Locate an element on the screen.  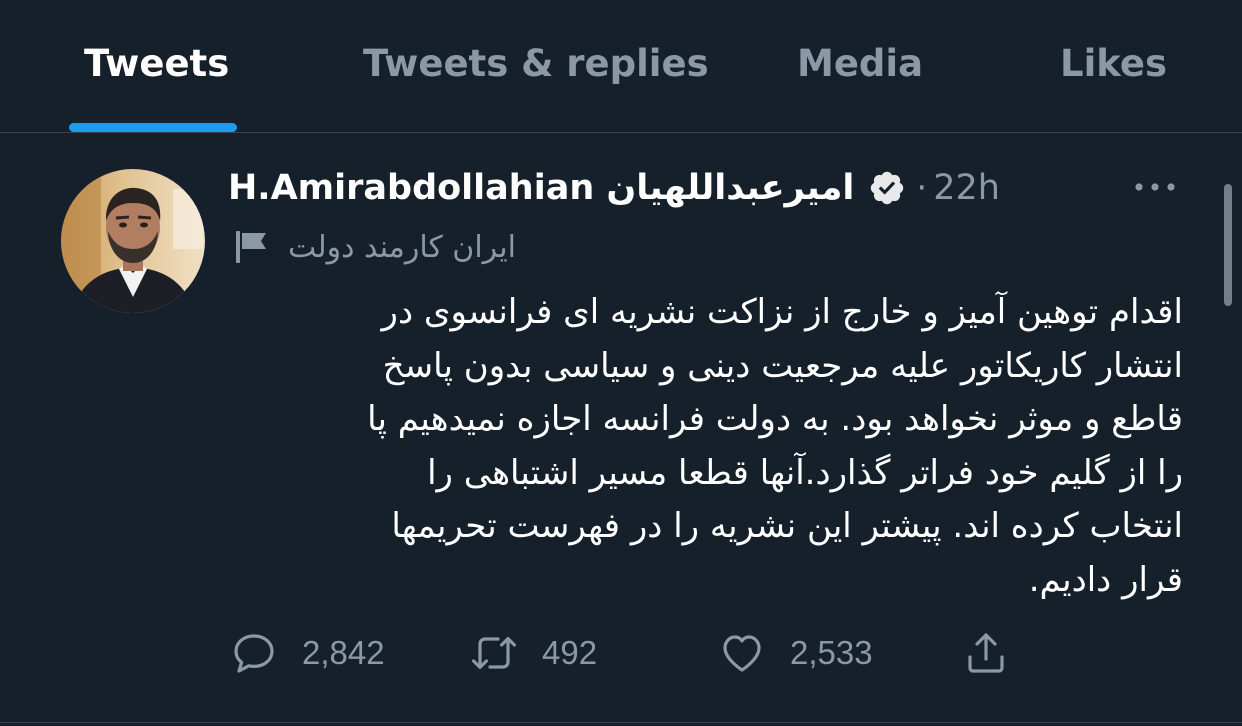
active-tab-indicator is located at coordinates (153, 127).